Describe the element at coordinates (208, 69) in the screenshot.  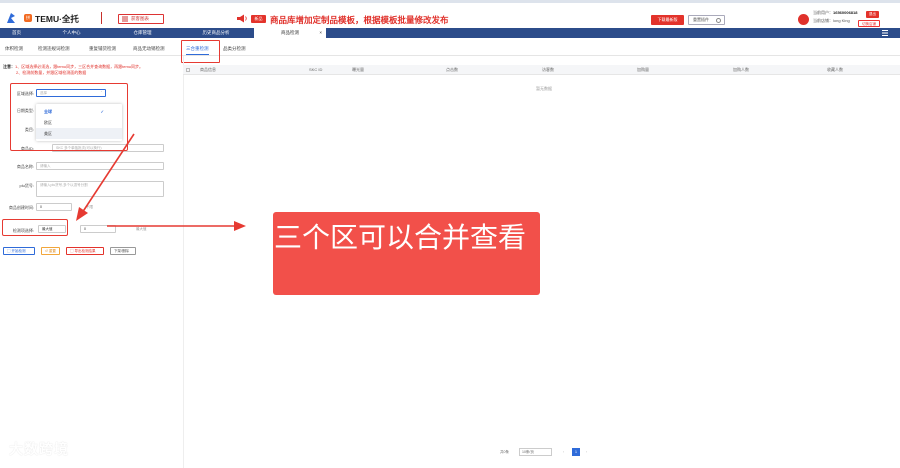
I see `col-product-info: 商品信息` at that location.